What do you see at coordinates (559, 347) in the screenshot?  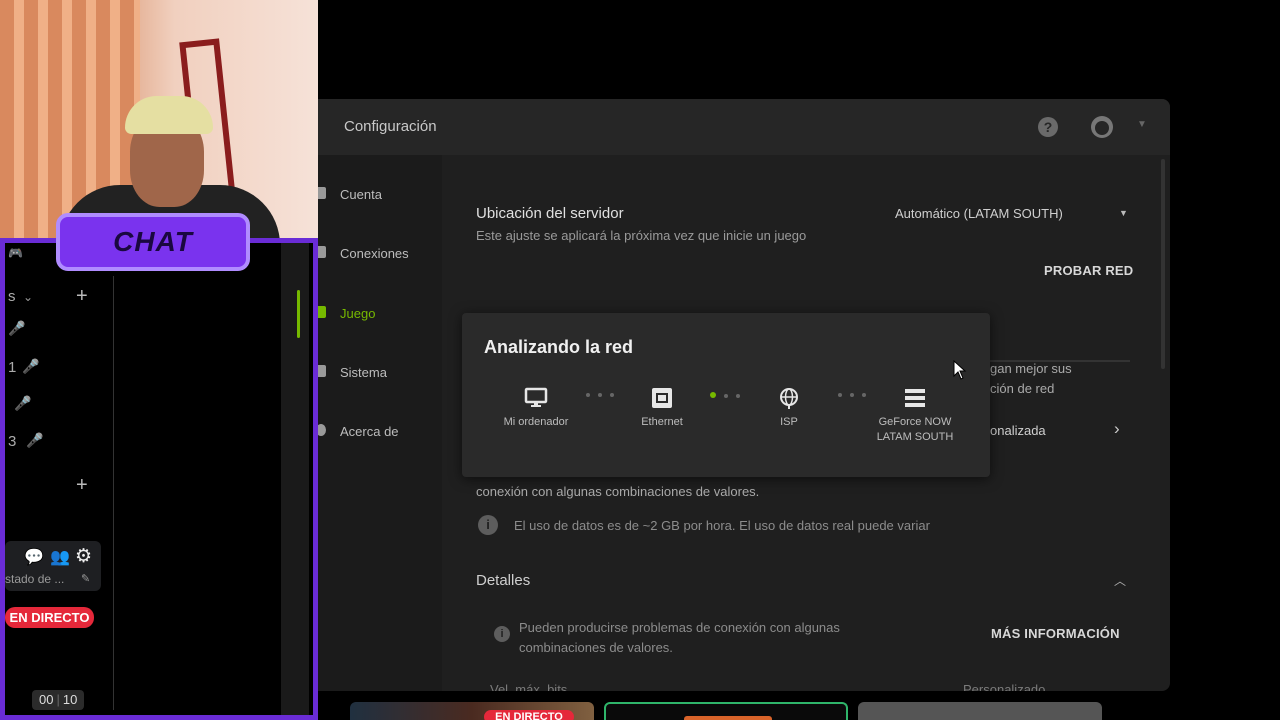 I see `dialog-title: Analizando la red` at bounding box center [559, 347].